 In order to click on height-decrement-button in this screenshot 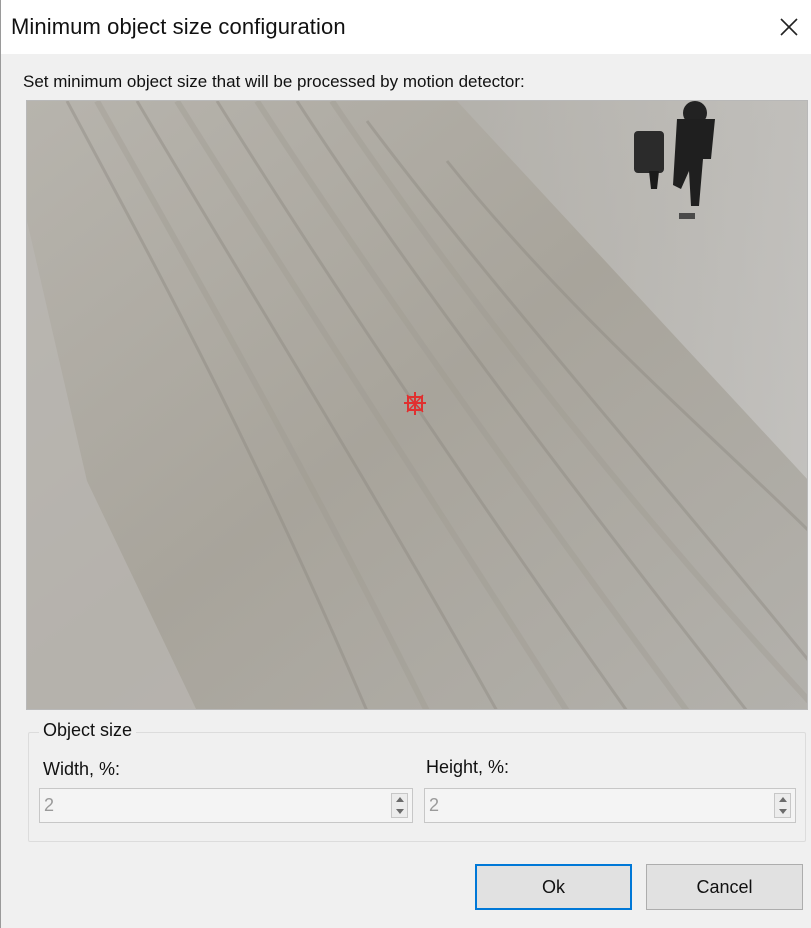, I will do `click(782, 811)`.